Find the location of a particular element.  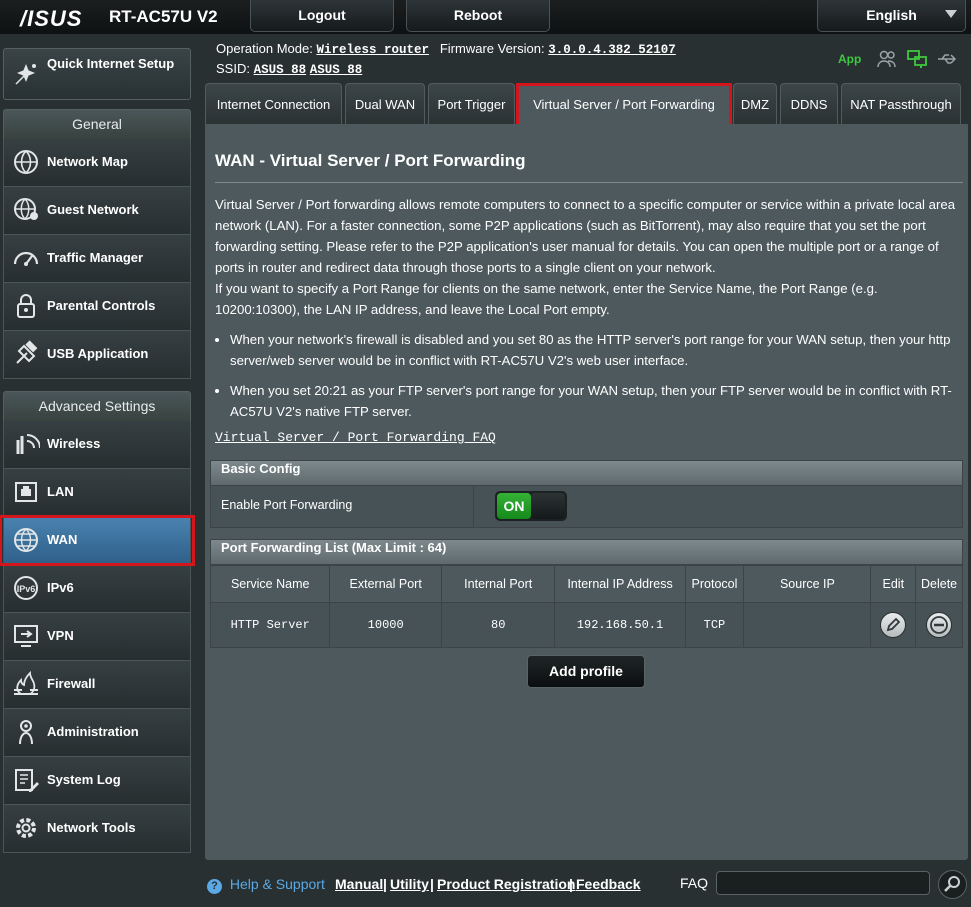

tab-dual-wan: Dual WAN is located at coordinates (385, 103).